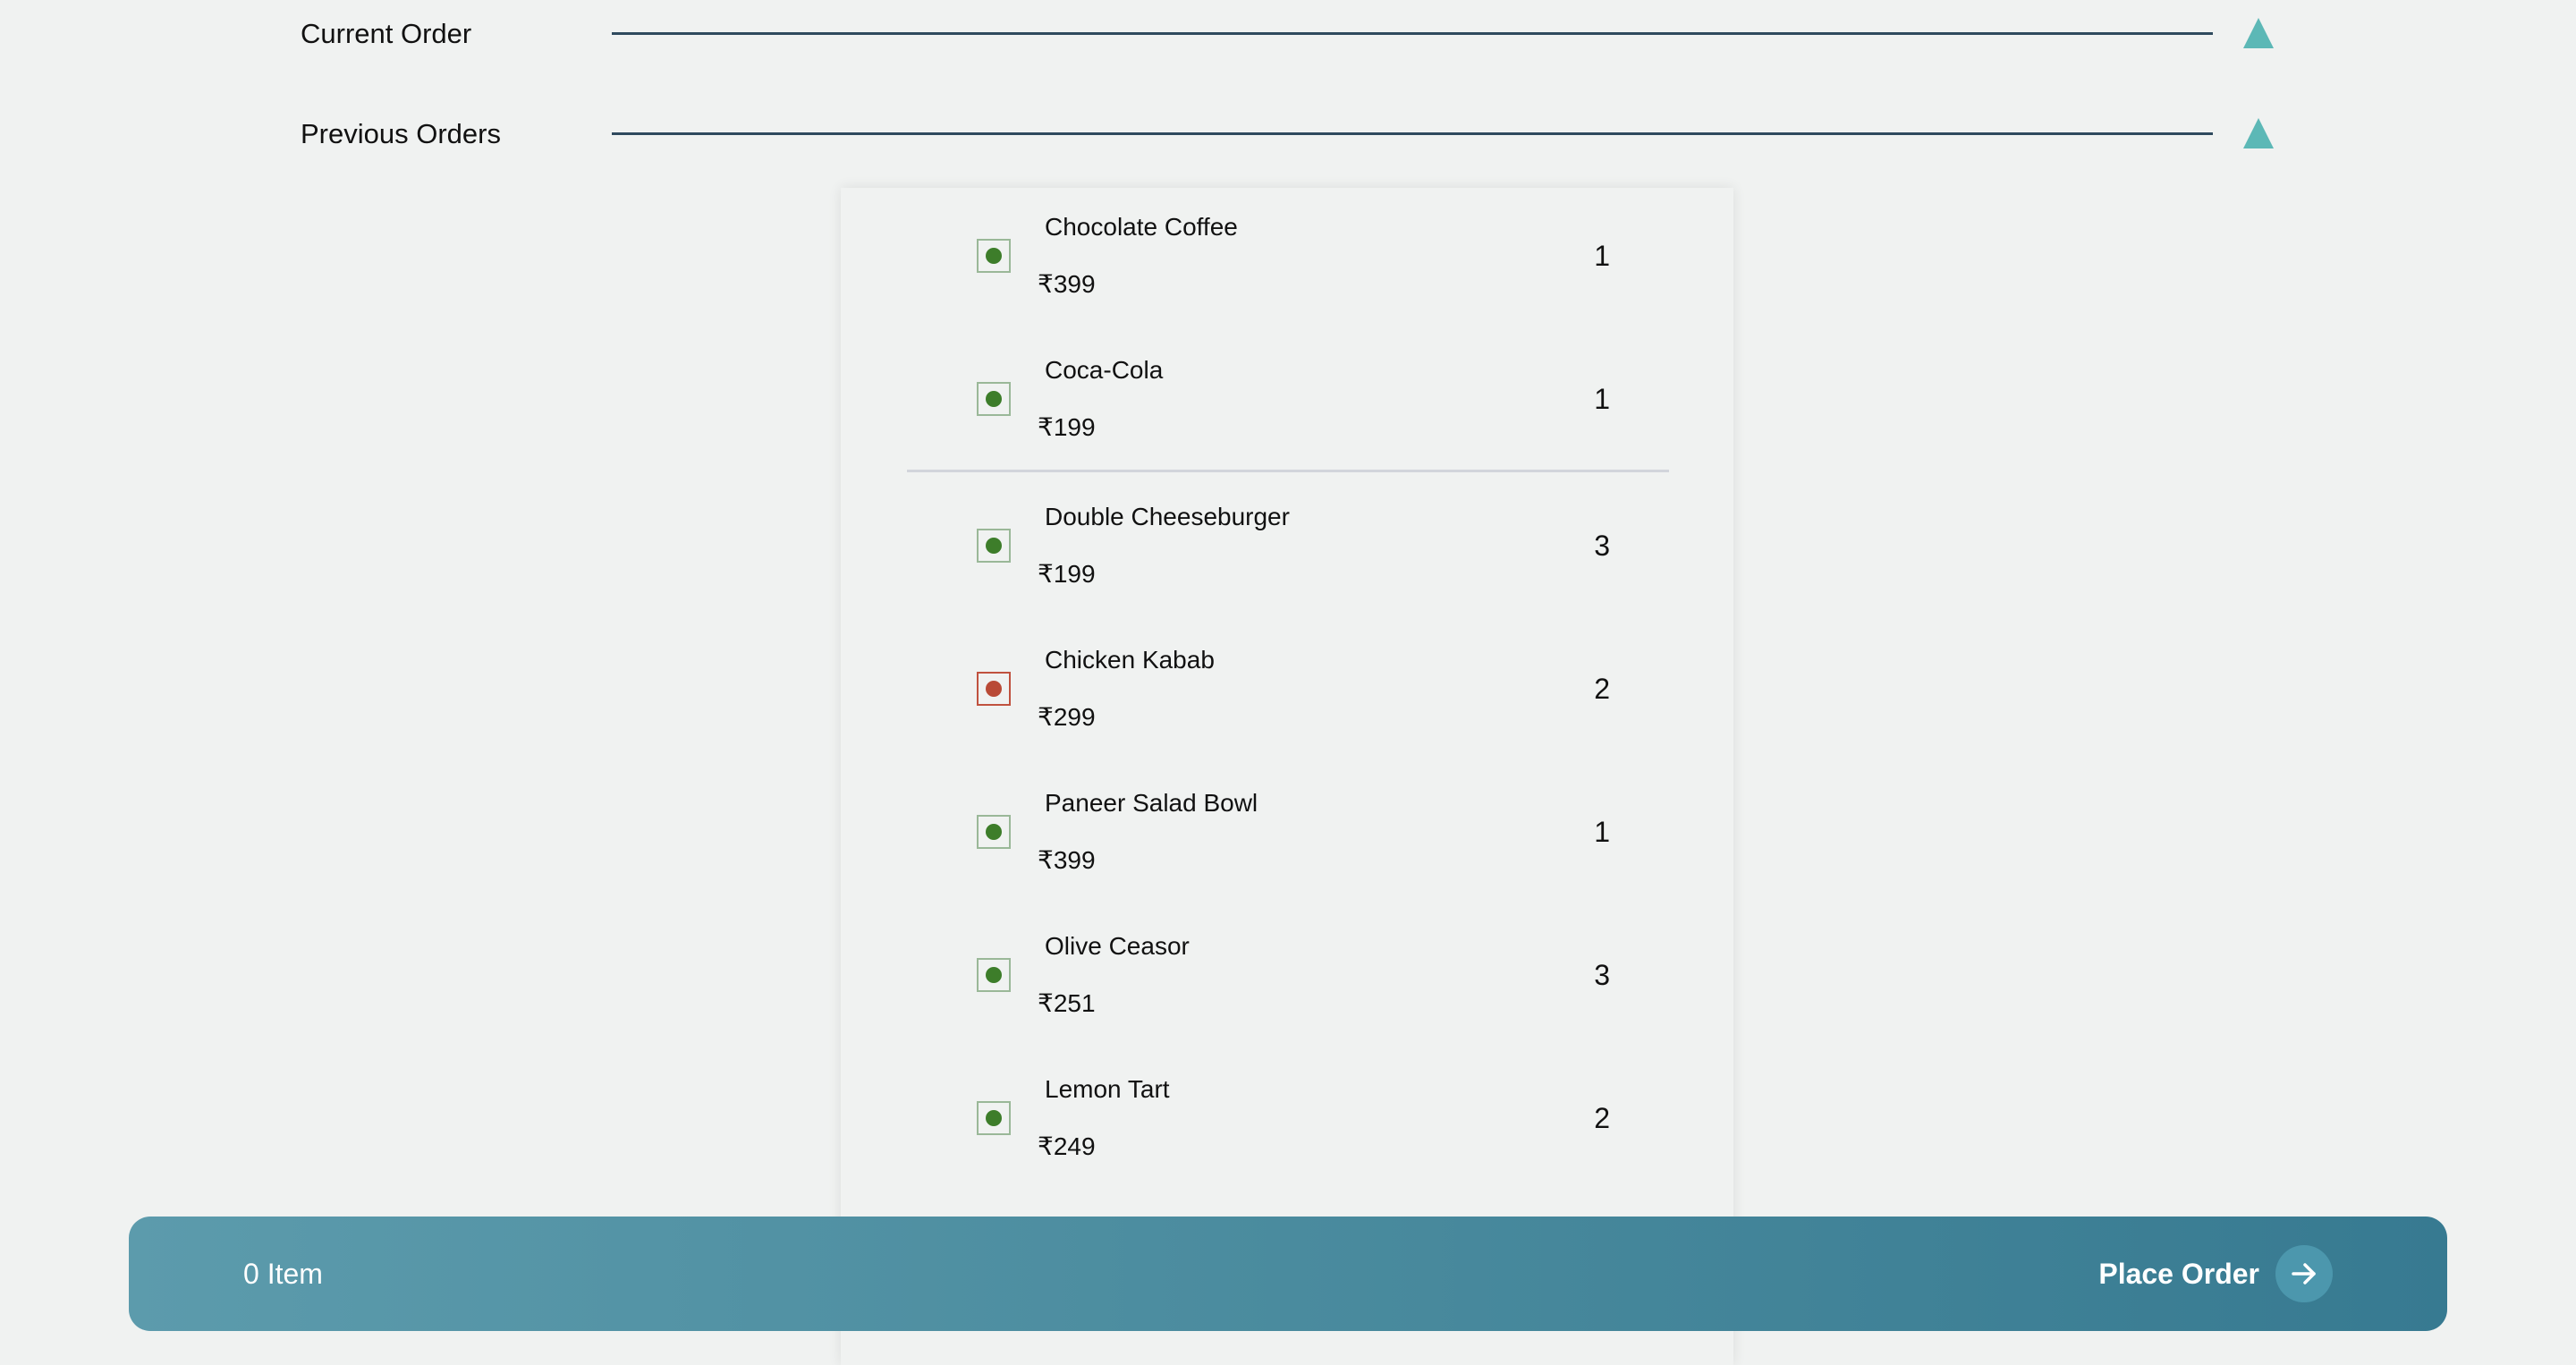 The width and height of the screenshot is (2576, 1365). What do you see at coordinates (1117, 946) in the screenshot?
I see `item-name: Olive Ceasor` at bounding box center [1117, 946].